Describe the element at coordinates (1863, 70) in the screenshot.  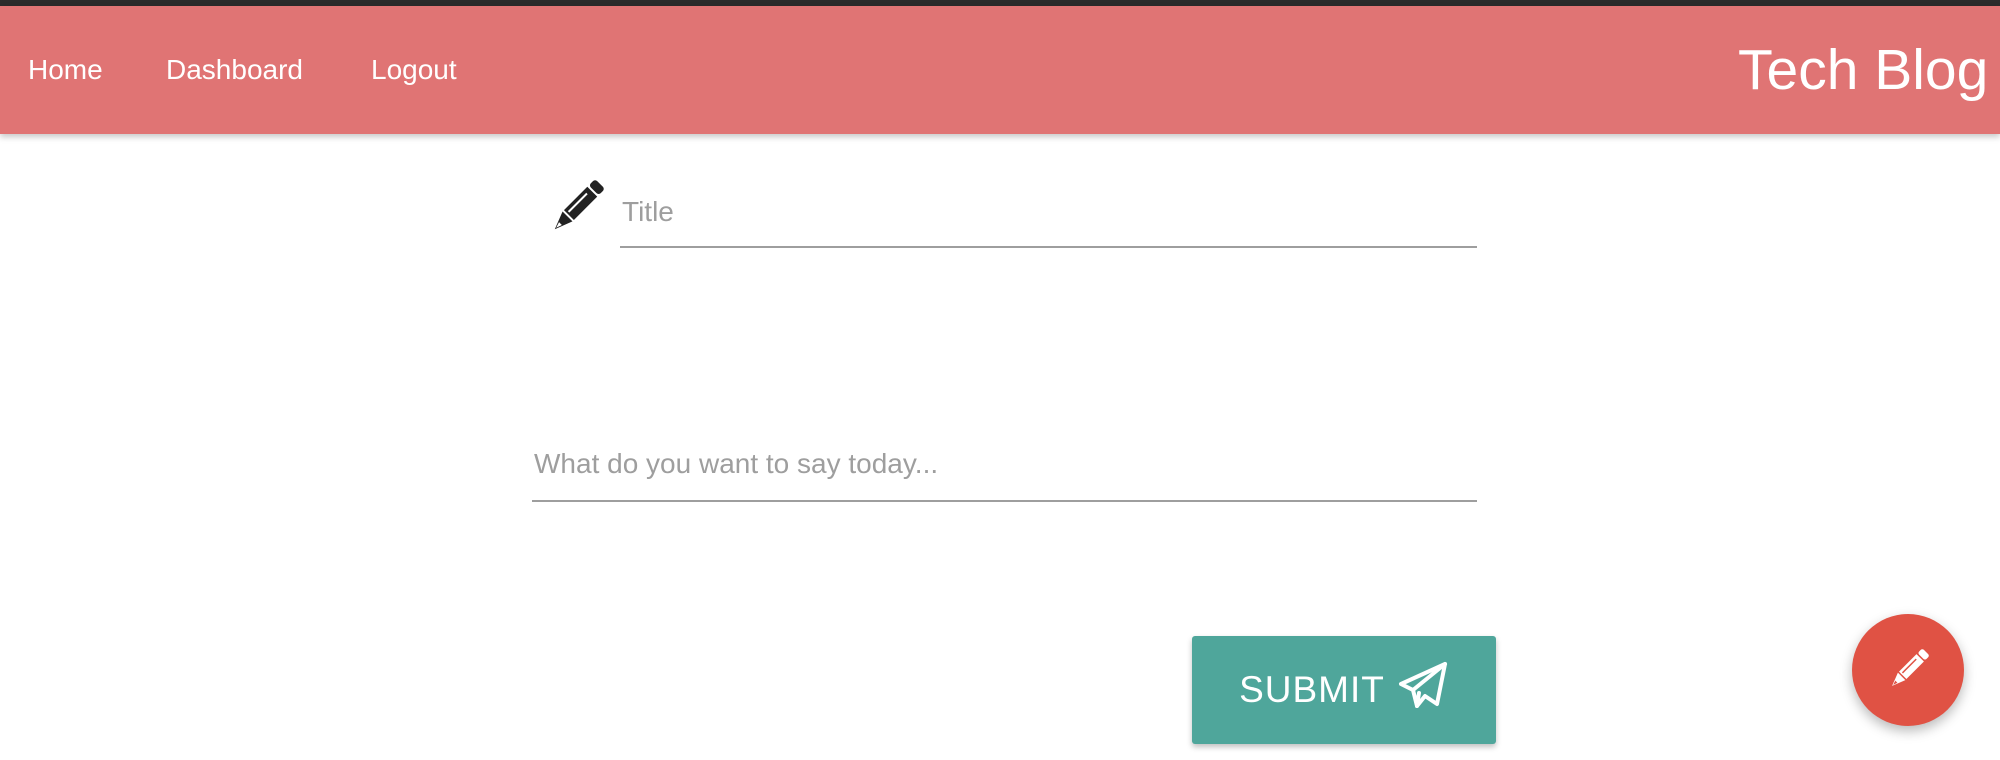
I see `brand-logo: Tech Blog` at that location.